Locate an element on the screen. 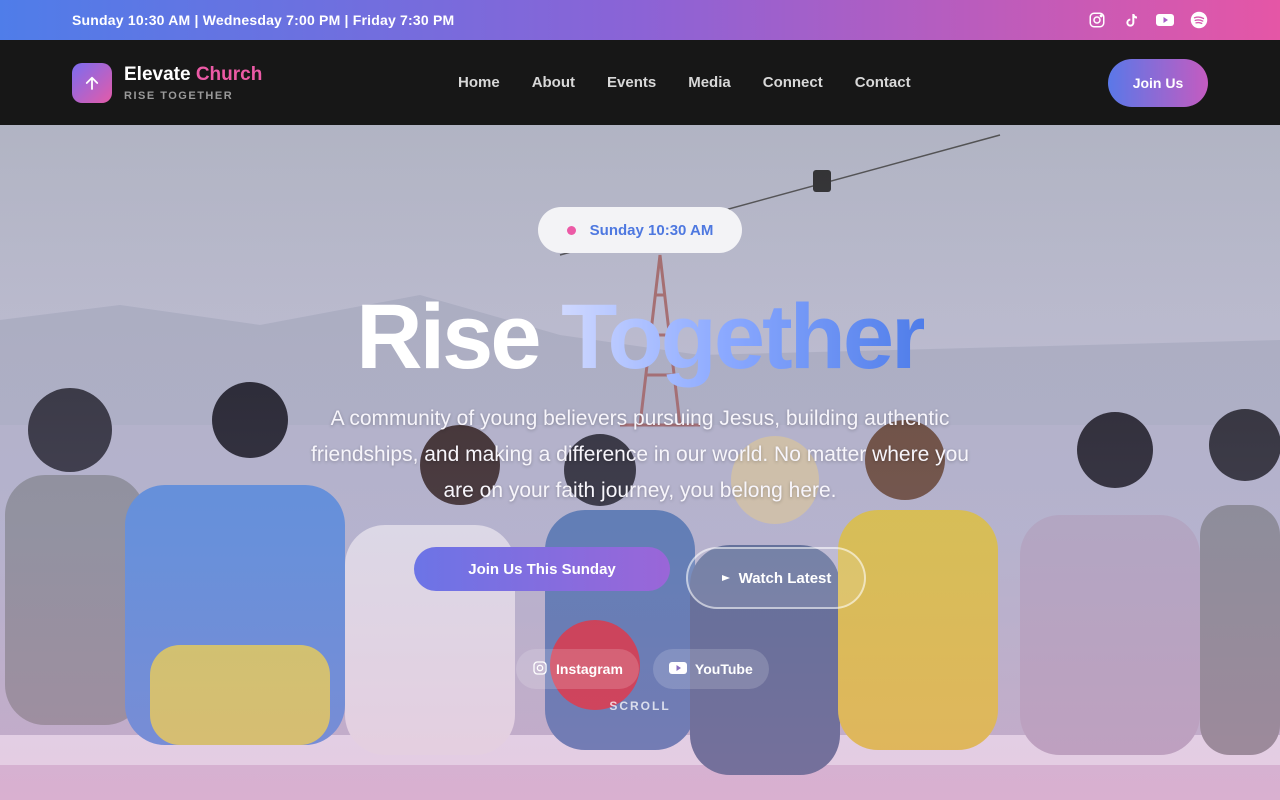 The height and width of the screenshot is (800, 1280). nav-item-connect: Connect is located at coordinates (793, 82).